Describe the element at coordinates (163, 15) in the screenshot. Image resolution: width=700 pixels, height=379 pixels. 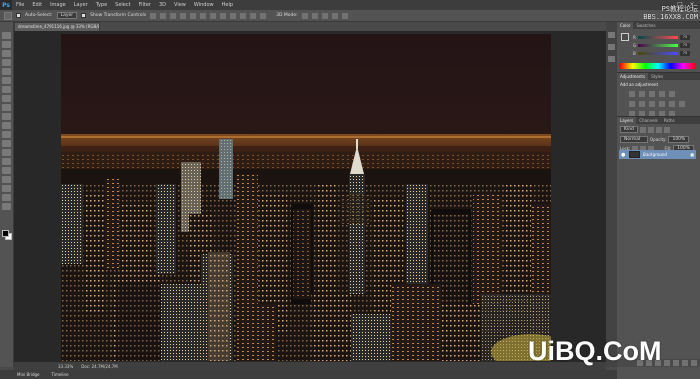
I see `align-middle-icon` at that location.